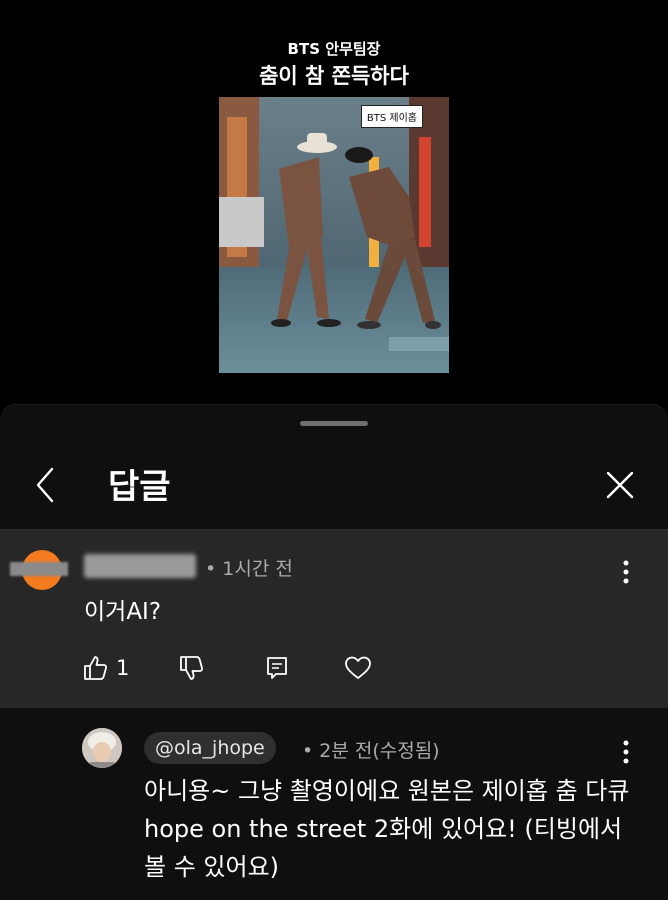 The image size is (668, 900). What do you see at coordinates (334, 235) in the screenshot?
I see `video-thumbnail: BTS 제이홉` at bounding box center [334, 235].